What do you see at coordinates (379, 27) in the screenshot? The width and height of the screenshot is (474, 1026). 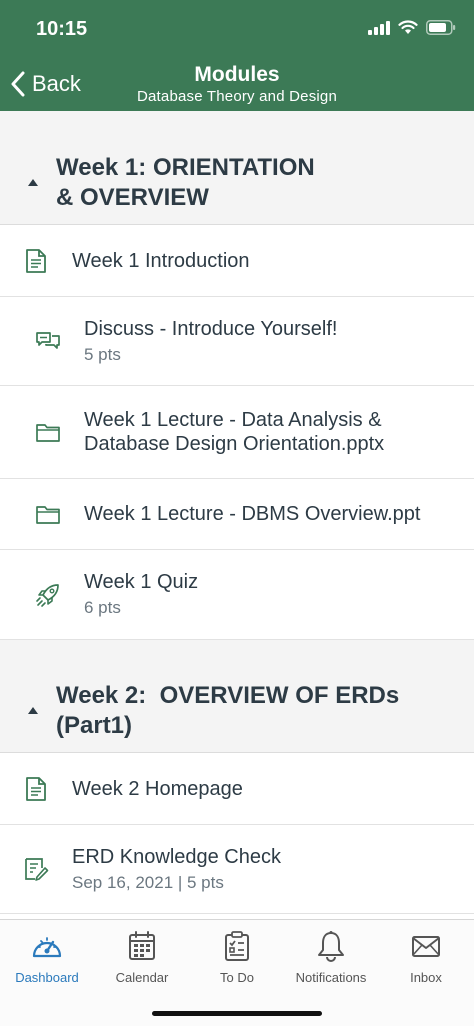 I see `cellular-signal-icon` at bounding box center [379, 27].